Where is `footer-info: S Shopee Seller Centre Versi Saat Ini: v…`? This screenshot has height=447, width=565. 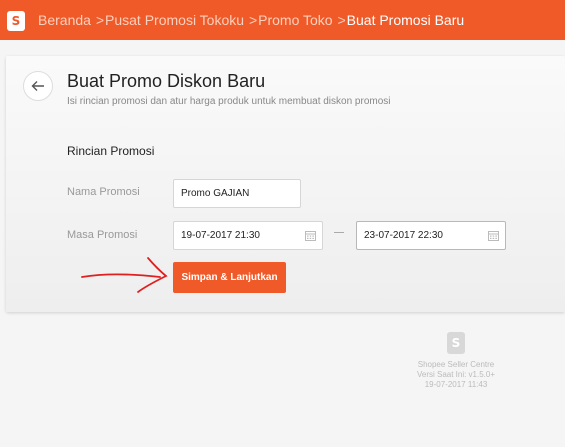
footer-info: S Shopee Seller Centre Versi Saat Ini: v… is located at coordinates (456, 361).